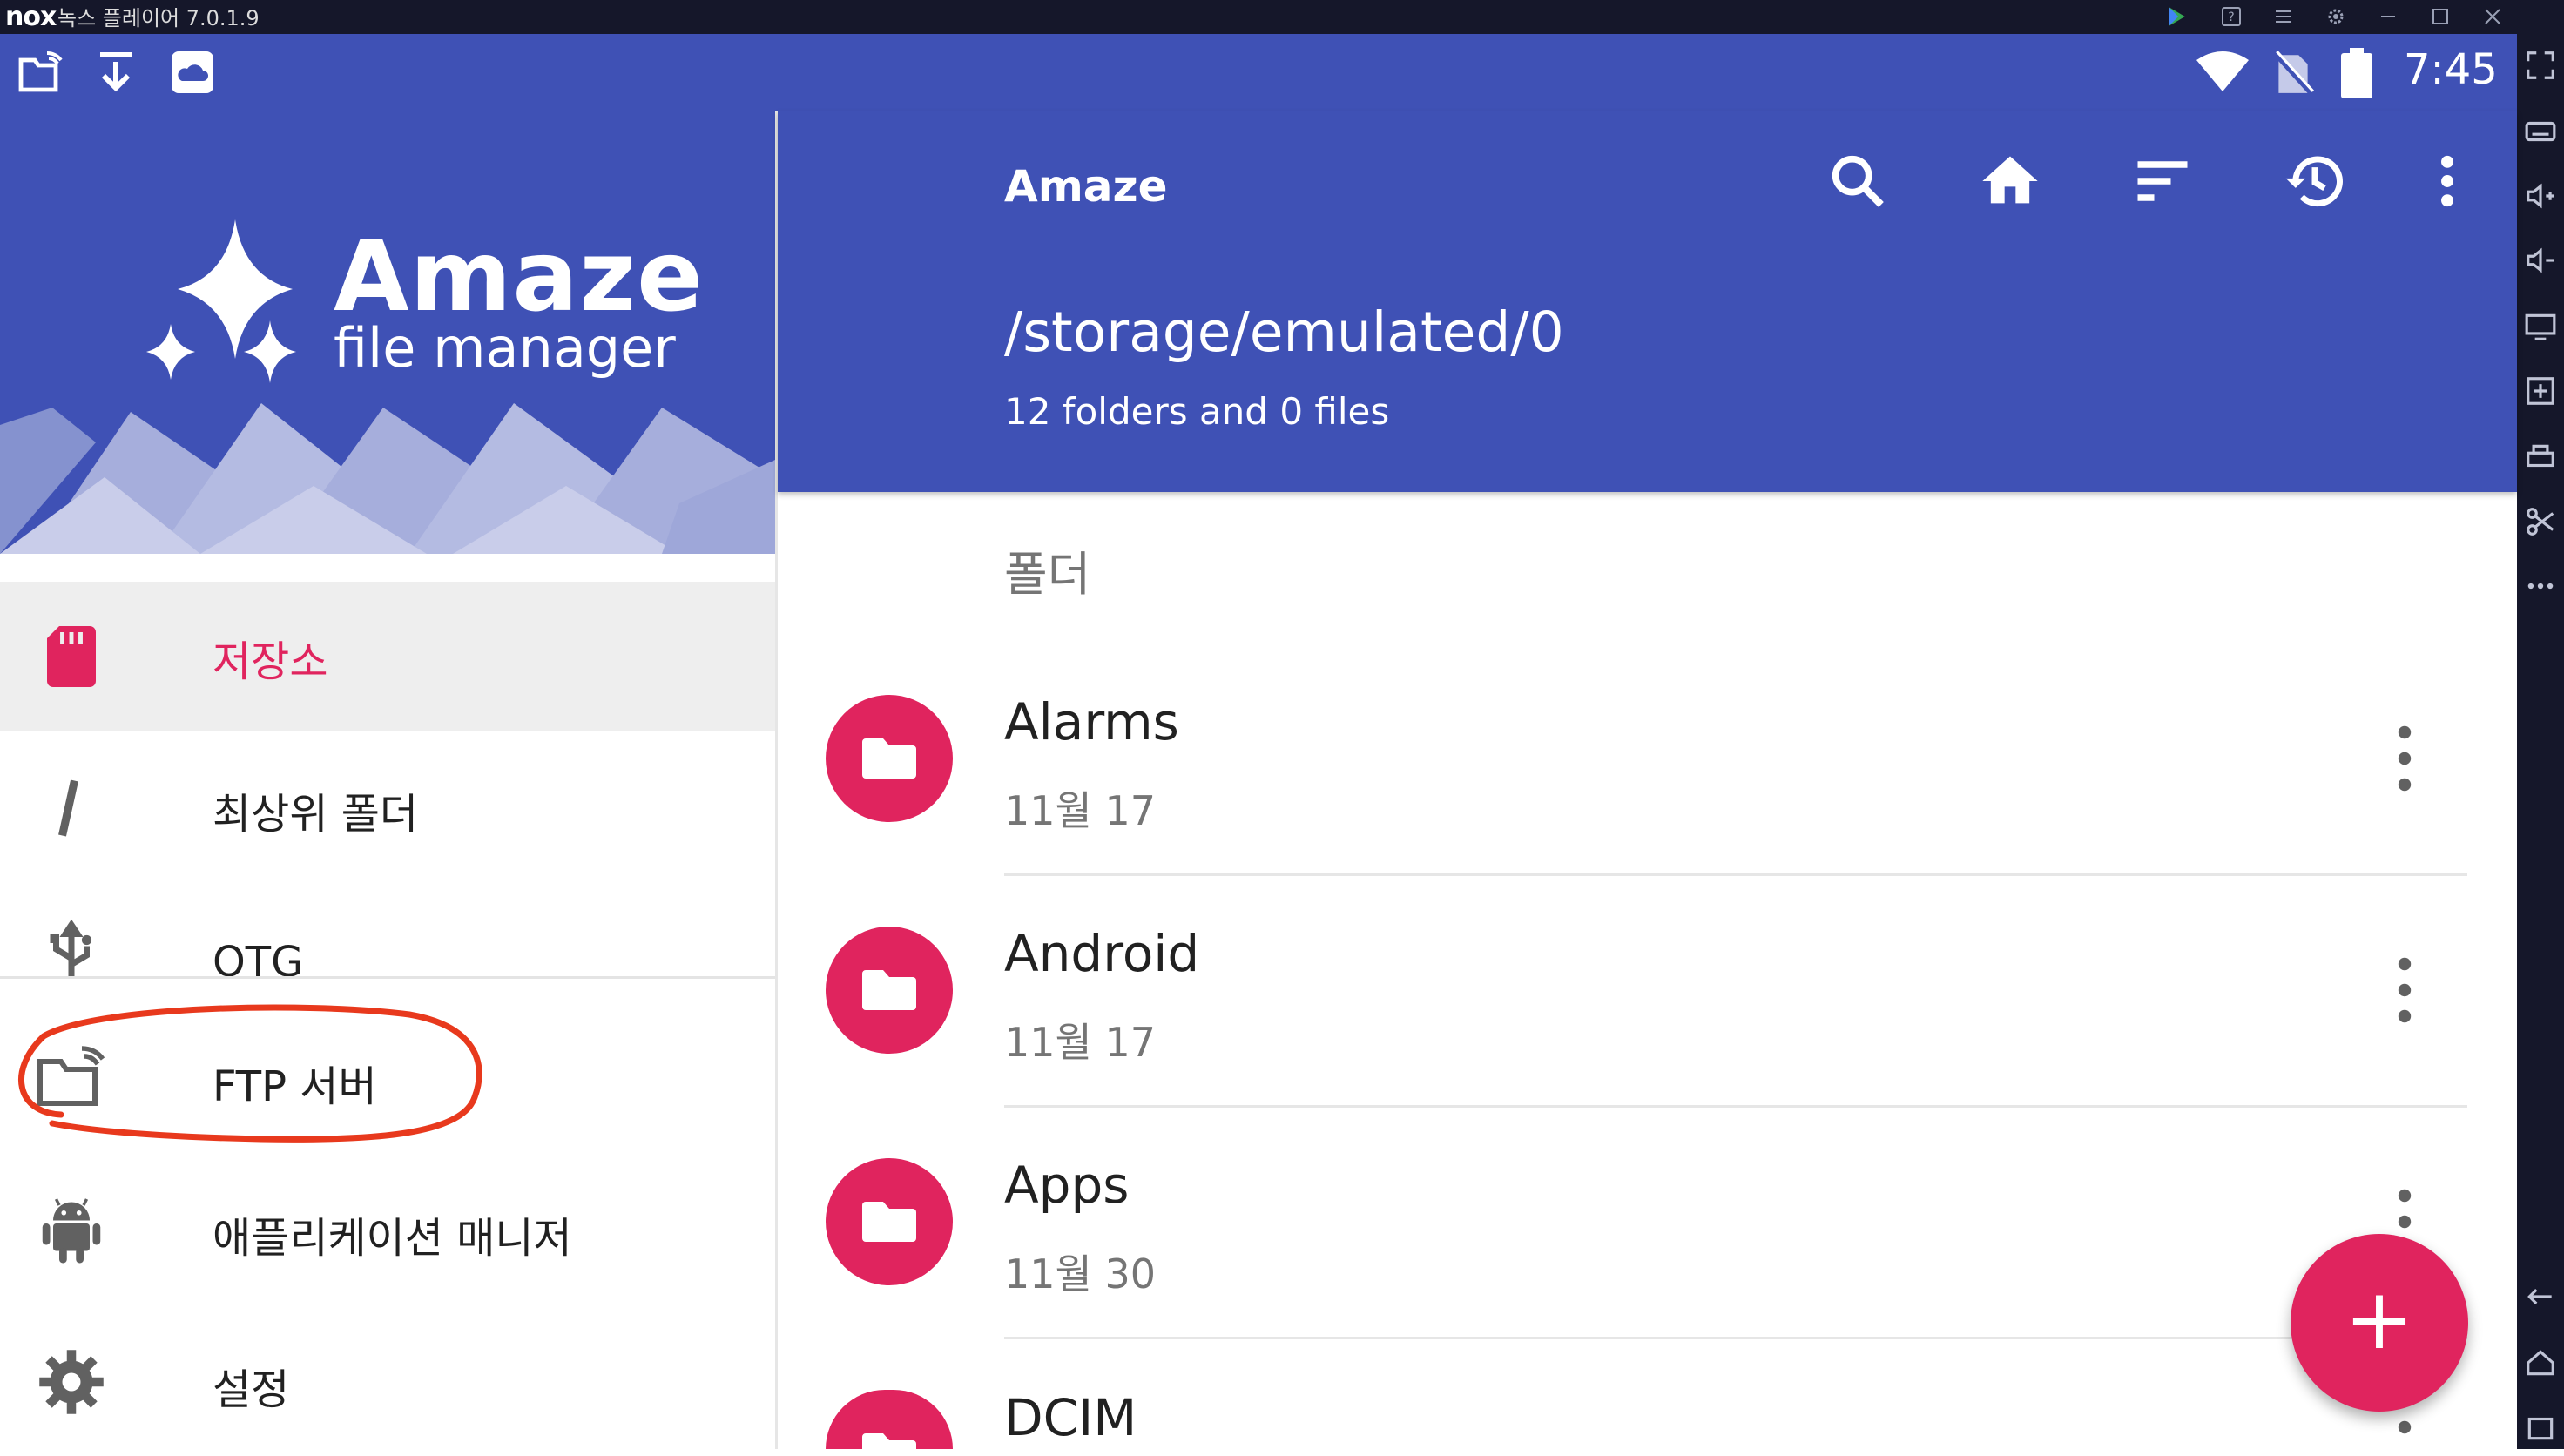  I want to click on emulator-title: 녹스 플레이어 7.0.1.9, so click(158, 18).